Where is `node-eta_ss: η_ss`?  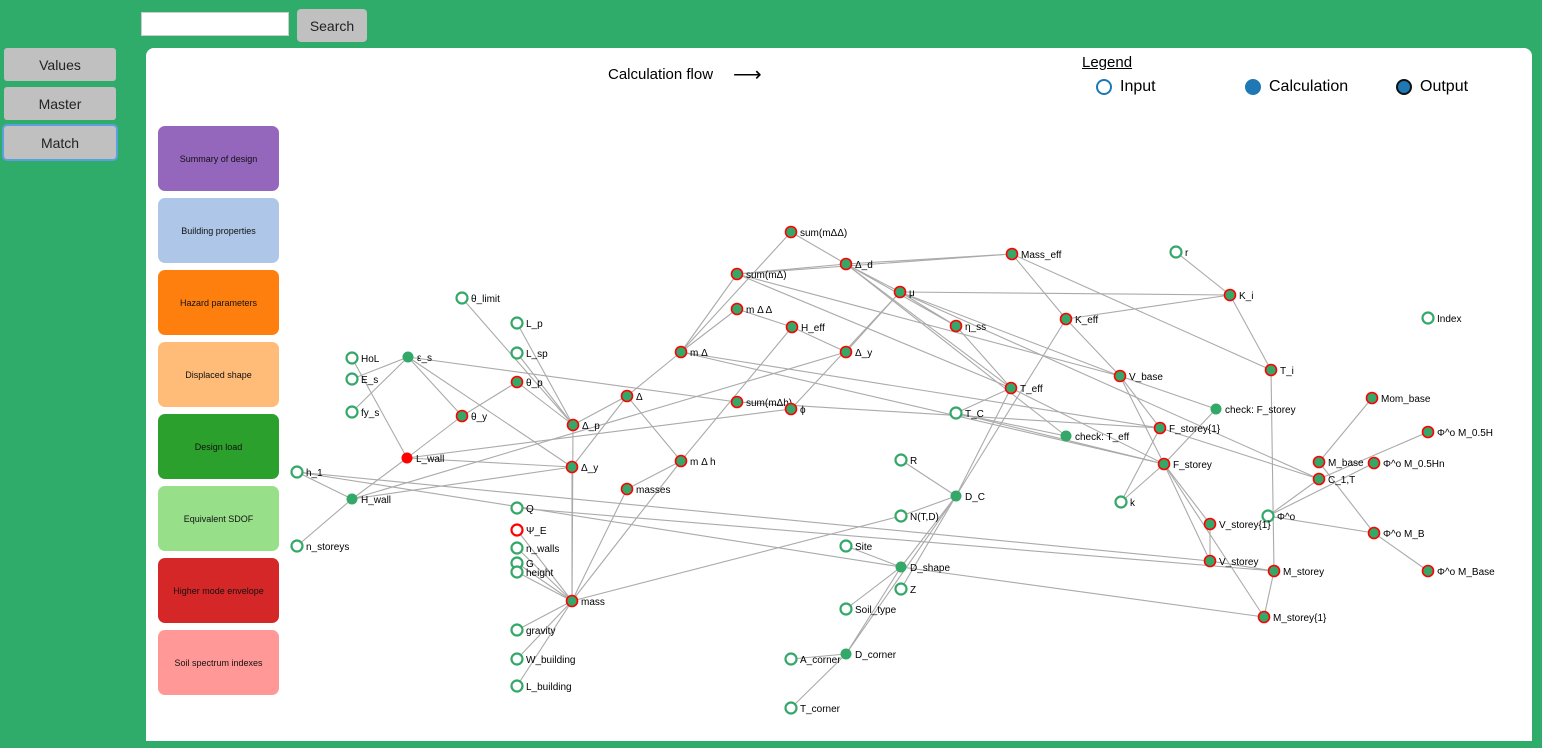 node-eta_ss: η_ss is located at coordinates (968, 326).